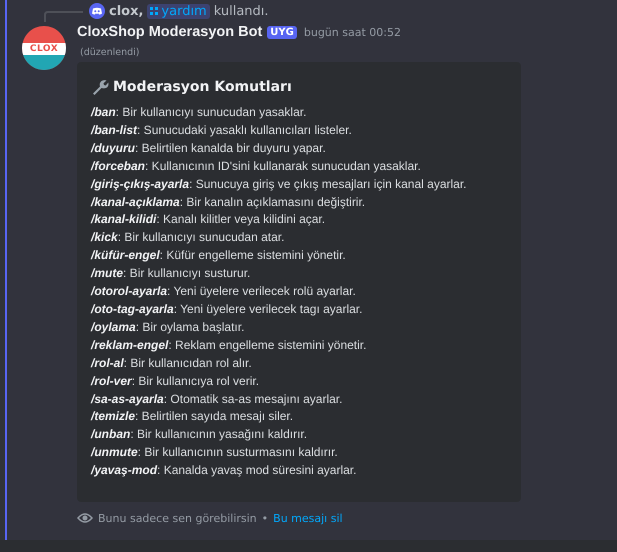 This screenshot has height=552, width=617. What do you see at coordinates (100, 87) in the screenshot?
I see `wrench-icon` at bounding box center [100, 87].